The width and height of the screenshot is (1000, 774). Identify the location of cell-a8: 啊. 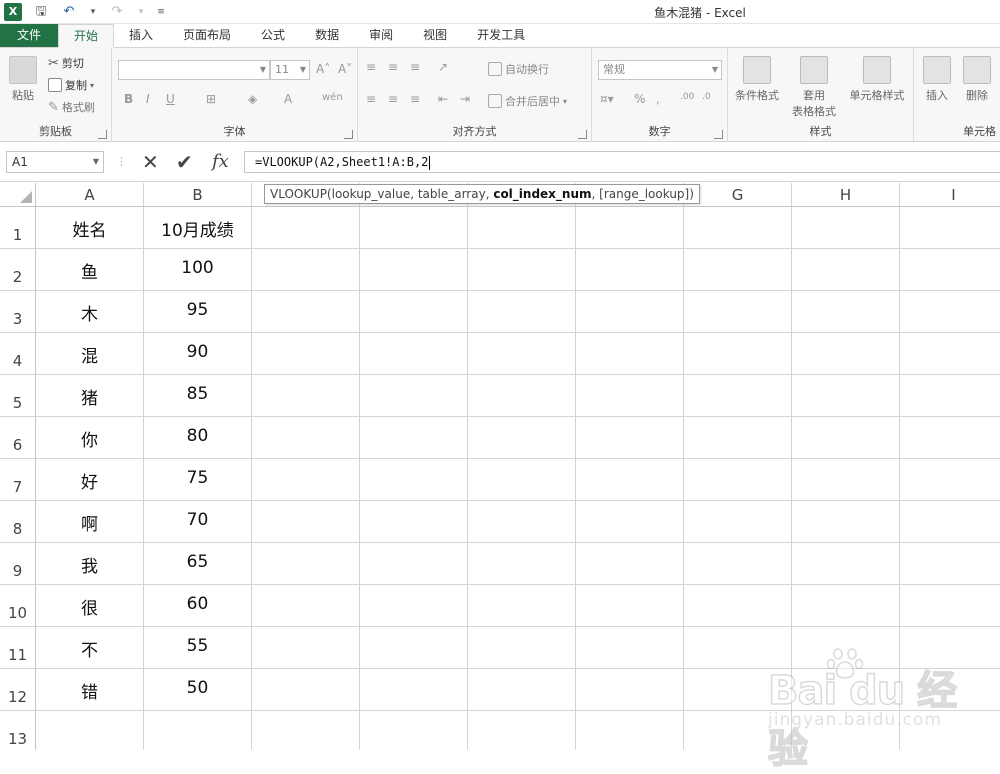
(90, 522).